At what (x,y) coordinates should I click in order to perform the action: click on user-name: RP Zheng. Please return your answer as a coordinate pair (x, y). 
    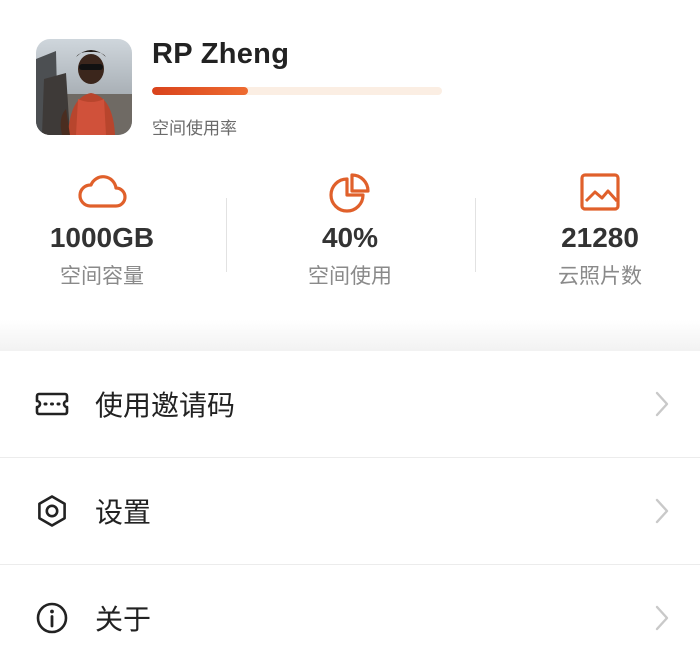
    Looking at the image, I should click on (221, 54).